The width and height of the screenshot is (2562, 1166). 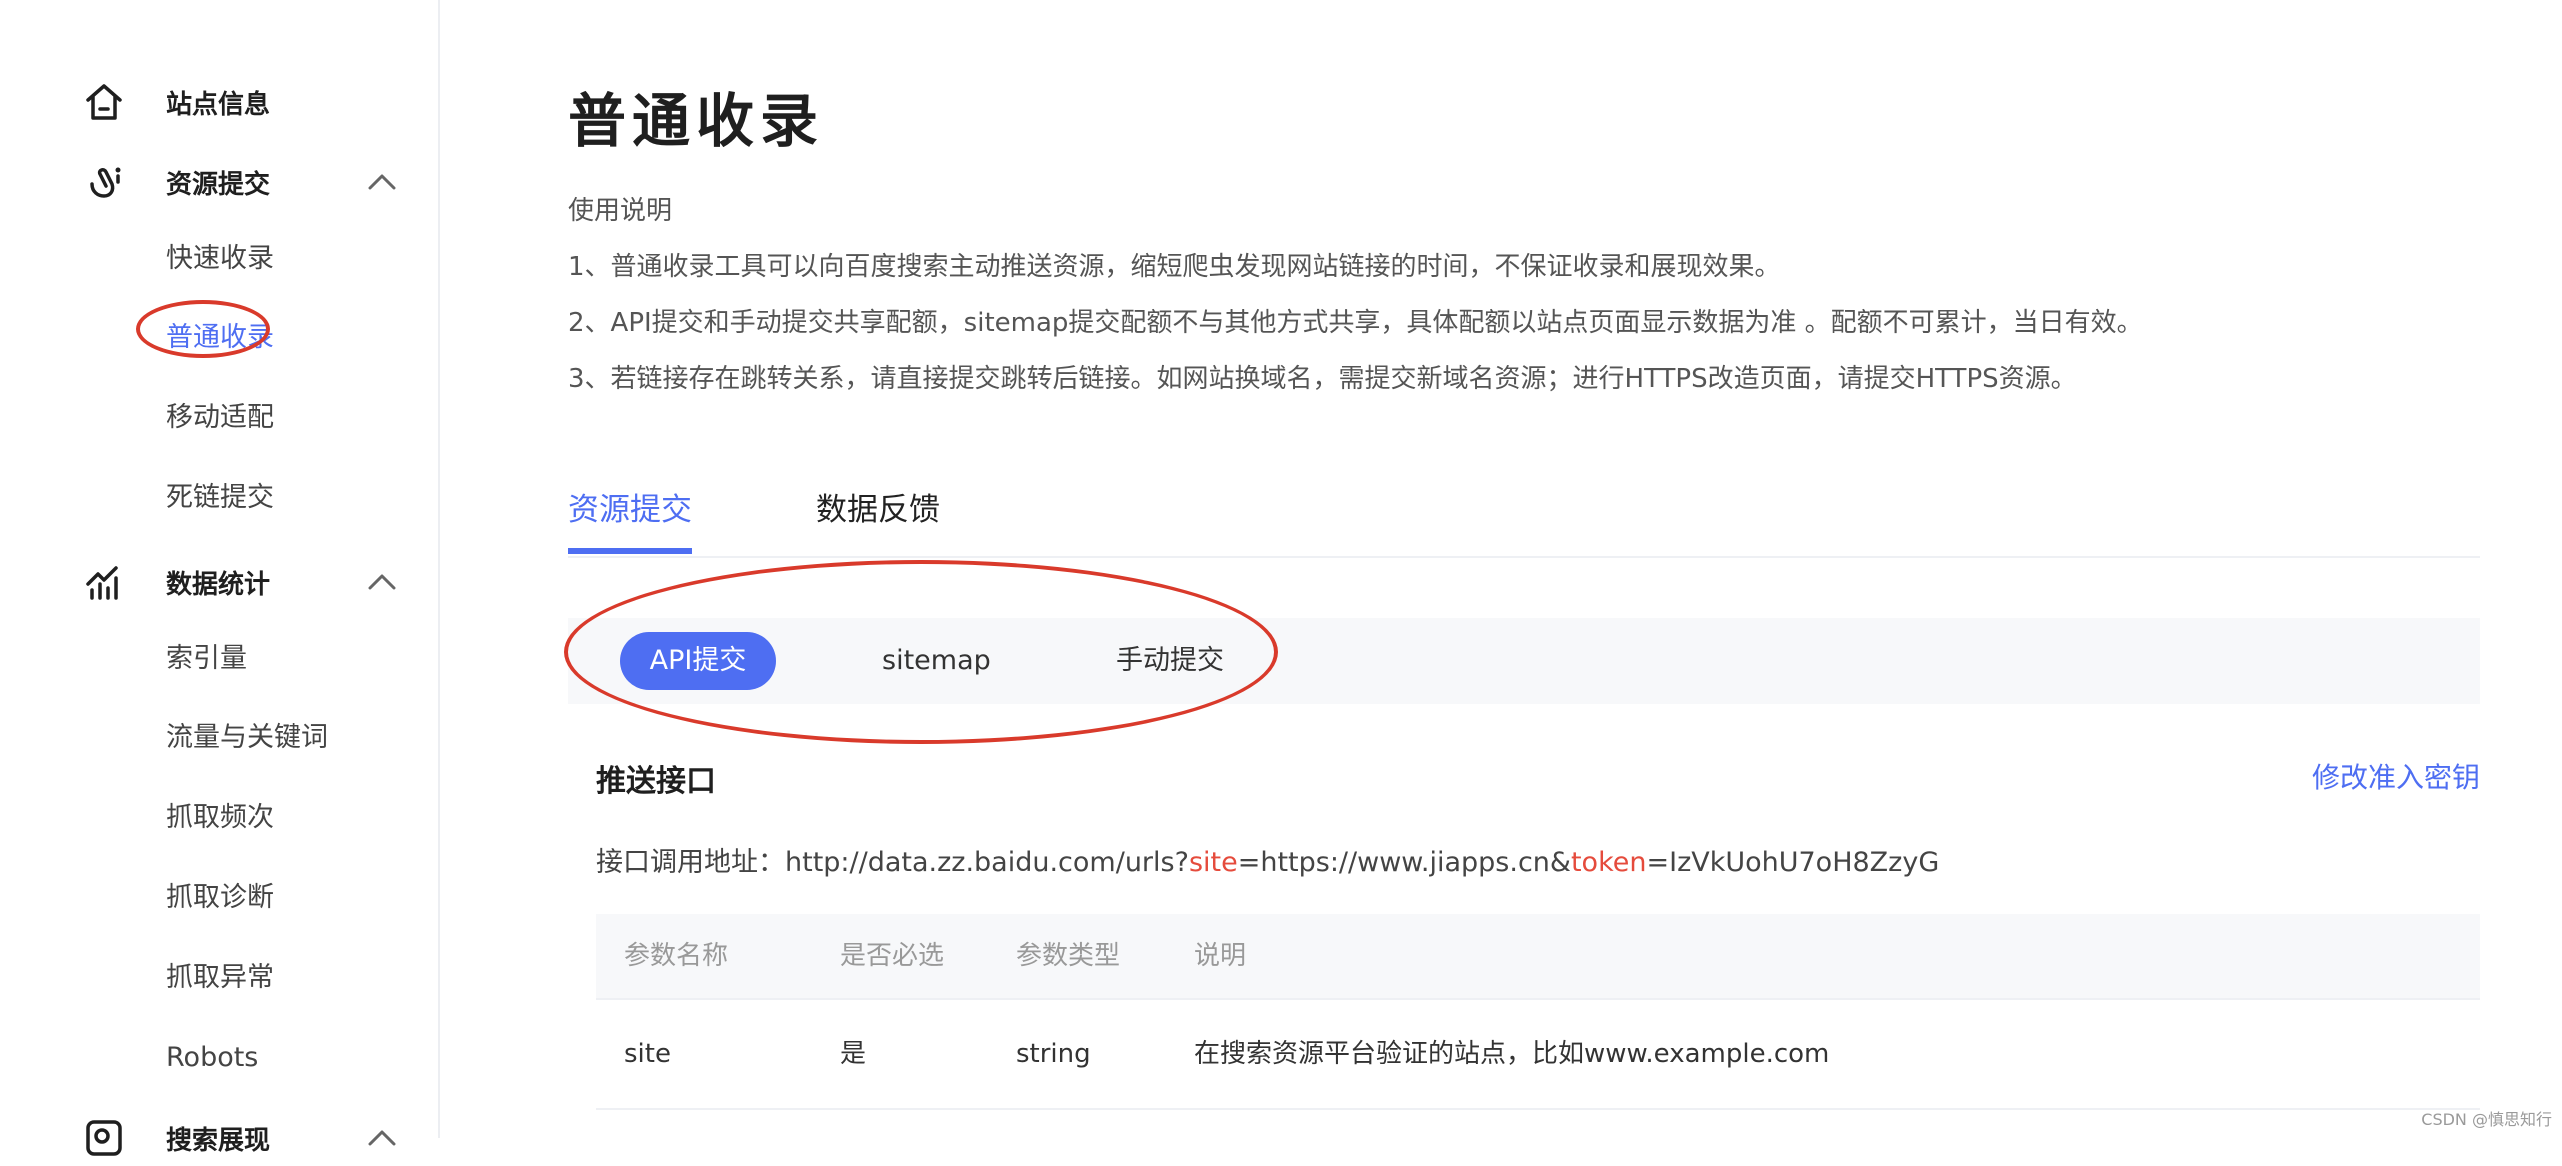 What do you see at coordinates (698, 661) in the screenshot?
I see `subtab-api-submit: API提交` at bounding box center [698, 661].